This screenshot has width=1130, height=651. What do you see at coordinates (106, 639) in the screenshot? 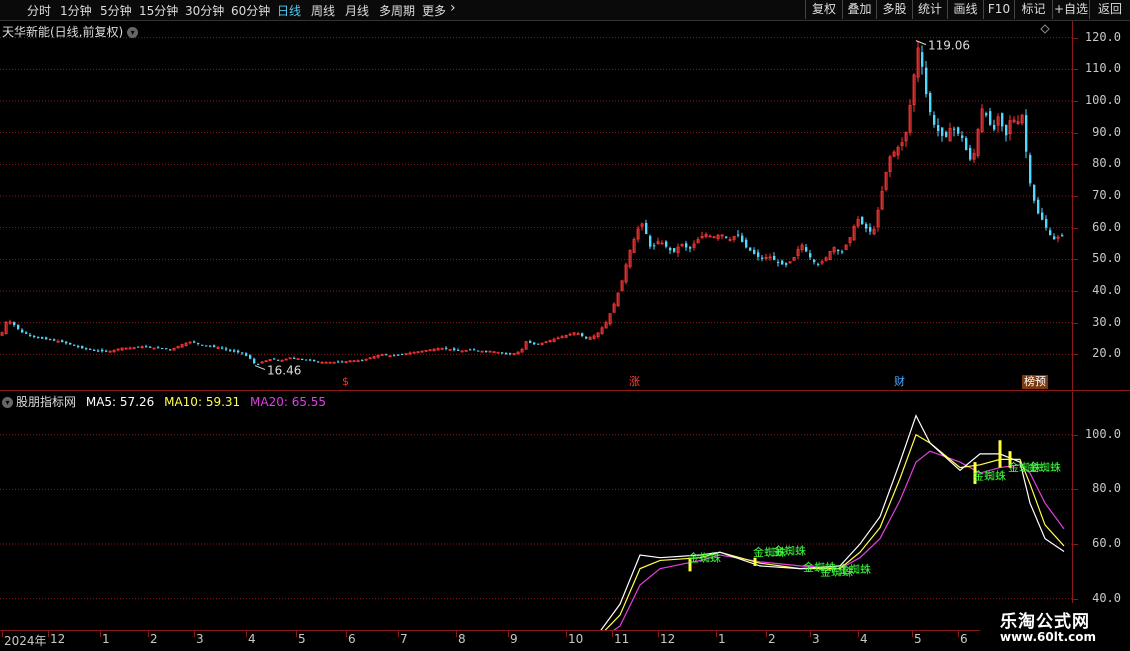
I see `time-label: 1` at bounding box center [106, 639].